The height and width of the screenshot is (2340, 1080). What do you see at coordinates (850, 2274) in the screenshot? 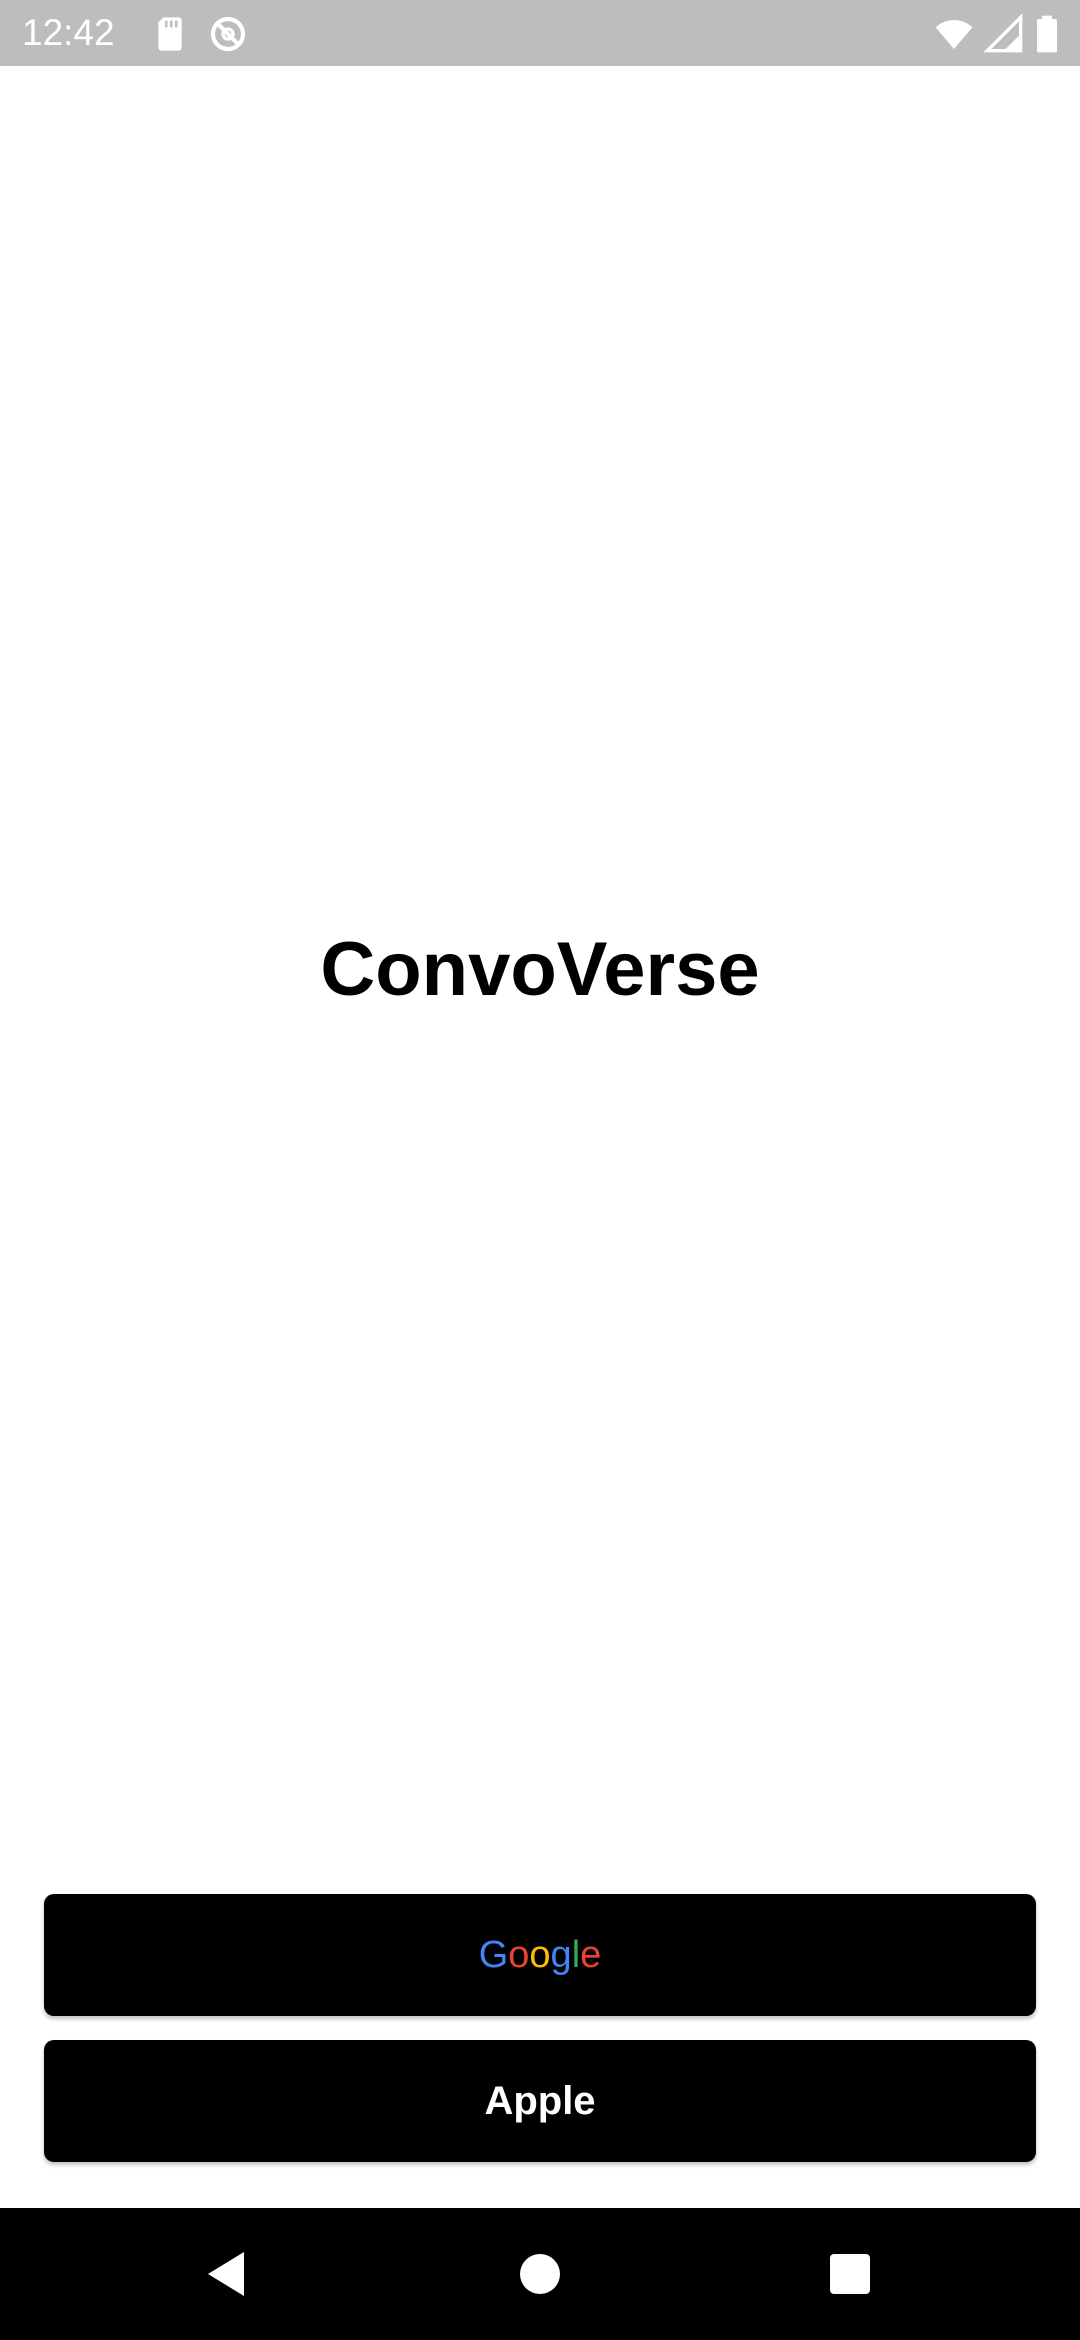
I see `recents-icon` at bounding box center [850, 2274].